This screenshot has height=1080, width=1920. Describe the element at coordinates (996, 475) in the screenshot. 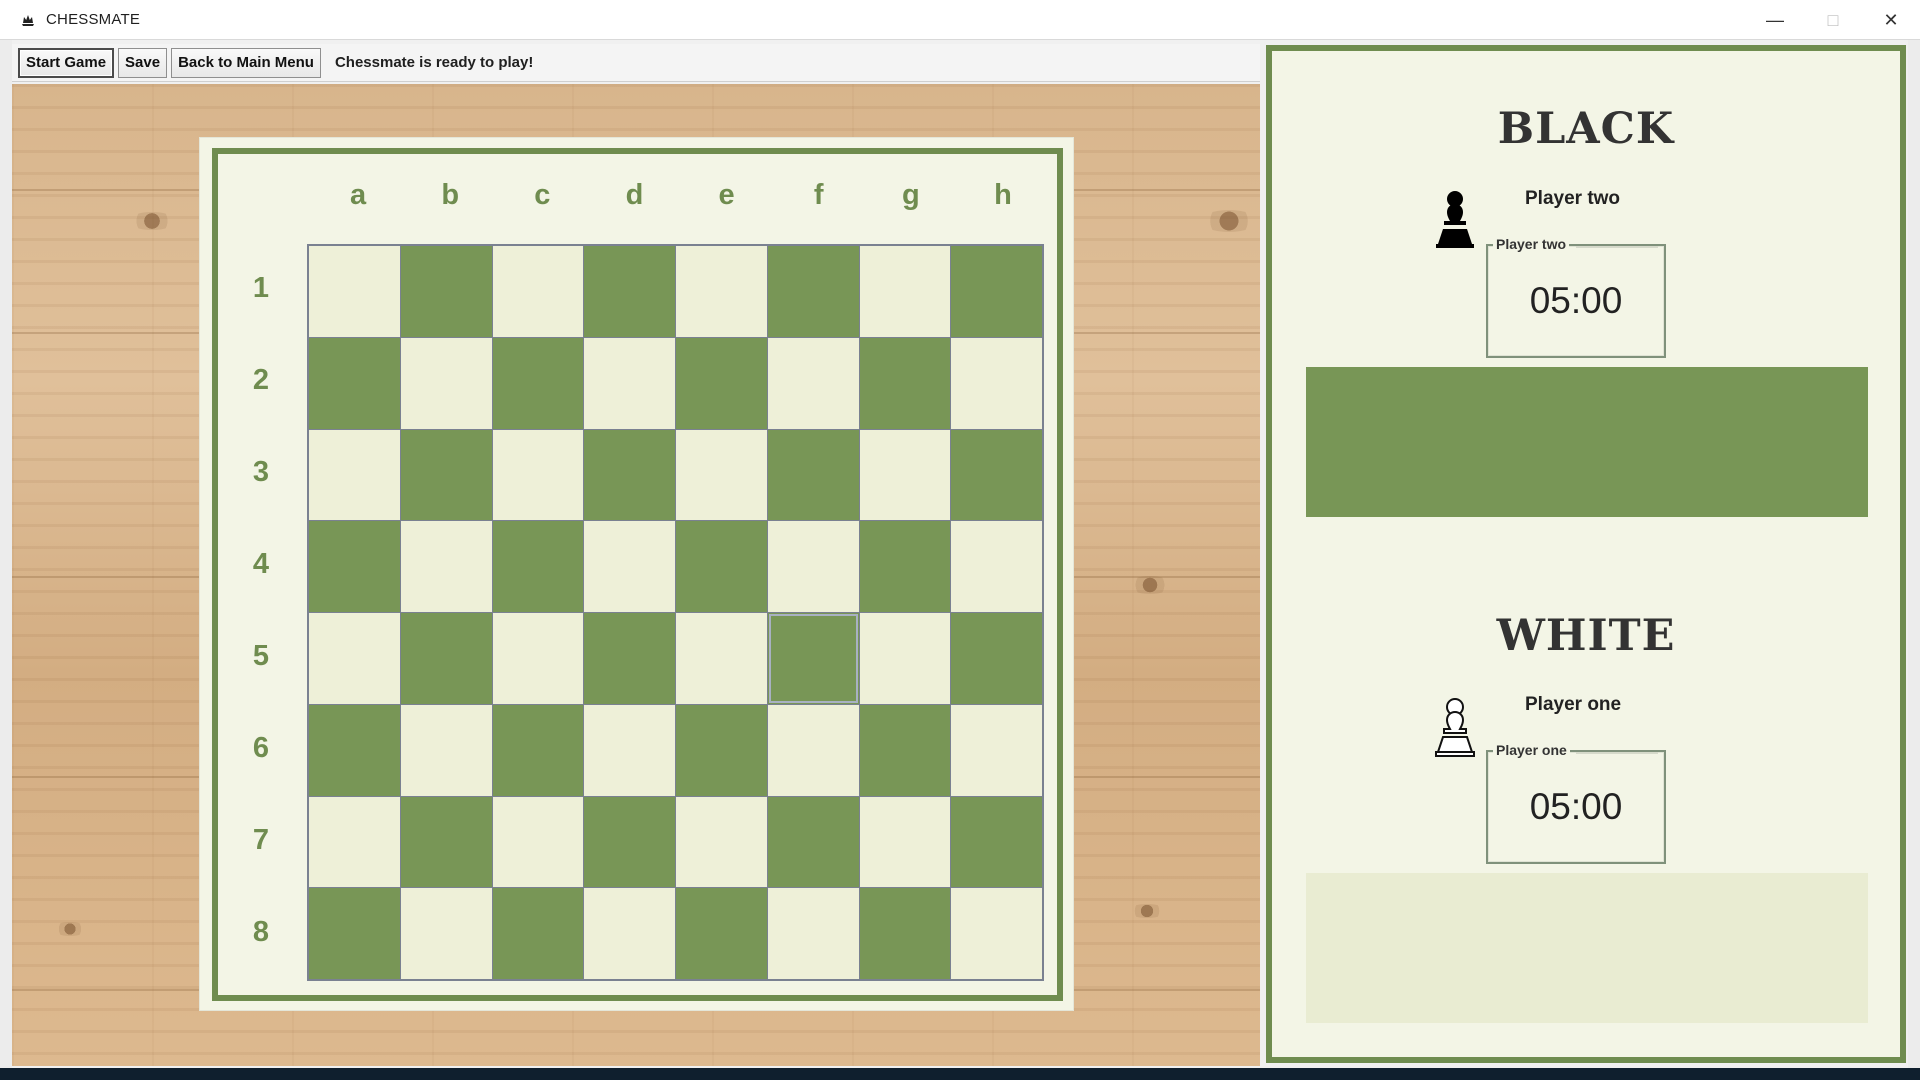

I see `square-h3` at that location.